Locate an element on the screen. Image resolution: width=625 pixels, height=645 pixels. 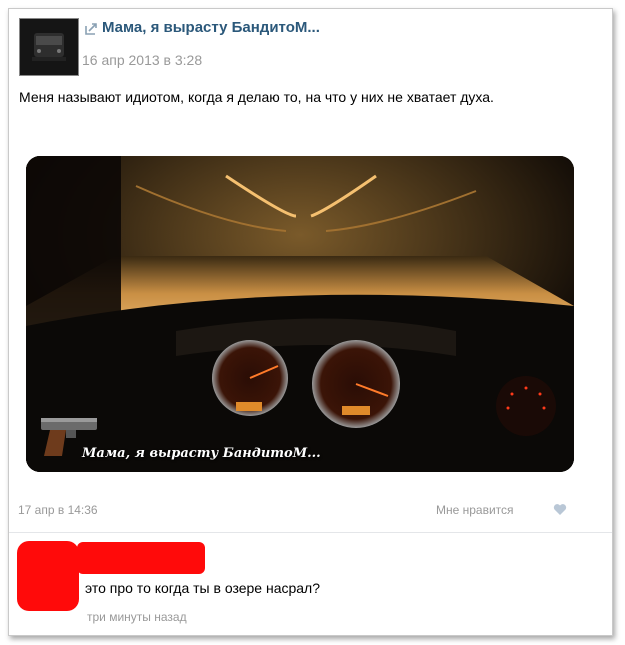
post-date: 16 апр 2013 в 3:28 is located at coordinates (142, 60).